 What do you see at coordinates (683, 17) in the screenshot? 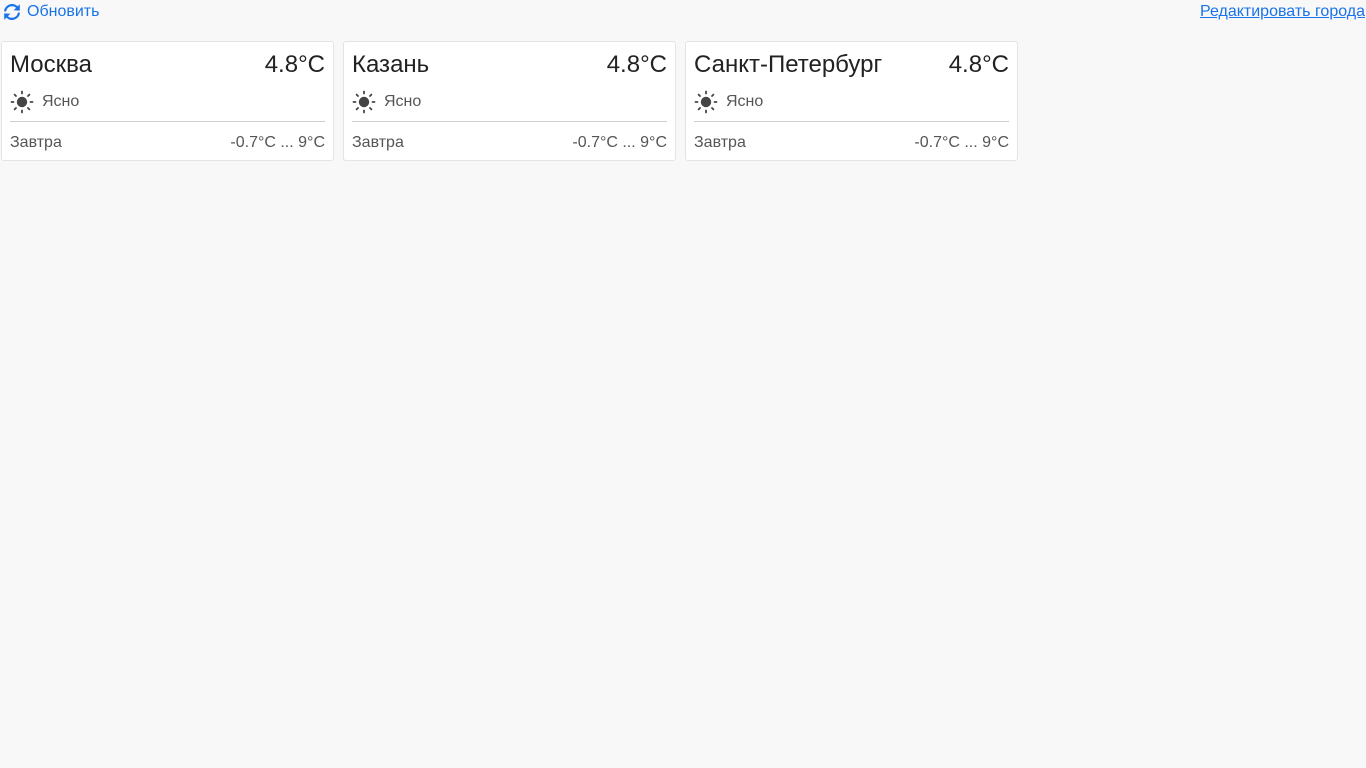
I see `toolbar: Обновить Редактировать города` at bounding box center [683, 17].